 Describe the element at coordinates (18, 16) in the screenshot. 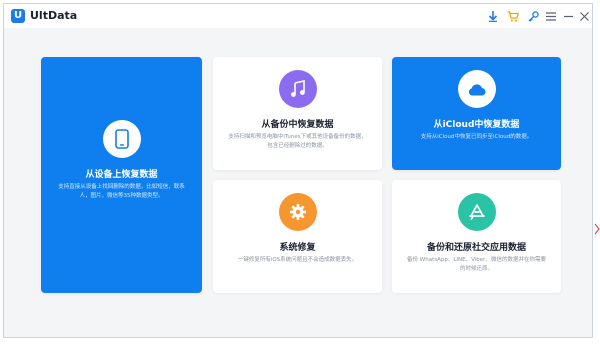

I see `app-logo: U` at that location.